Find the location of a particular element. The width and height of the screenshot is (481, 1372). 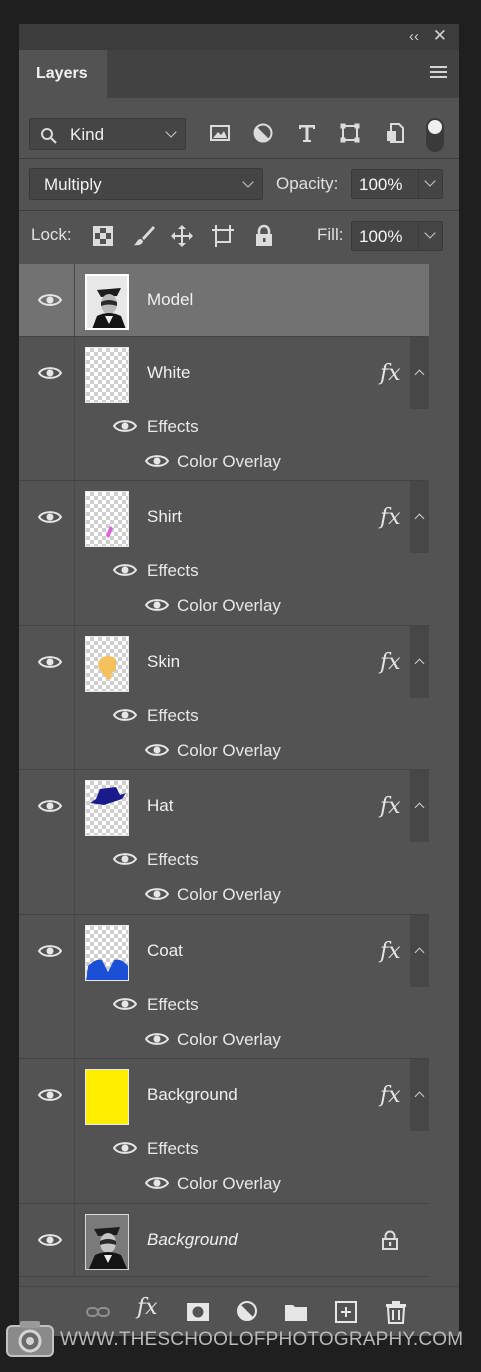

layer-row-skin: Skin fx is located at coordinates (224, 662).